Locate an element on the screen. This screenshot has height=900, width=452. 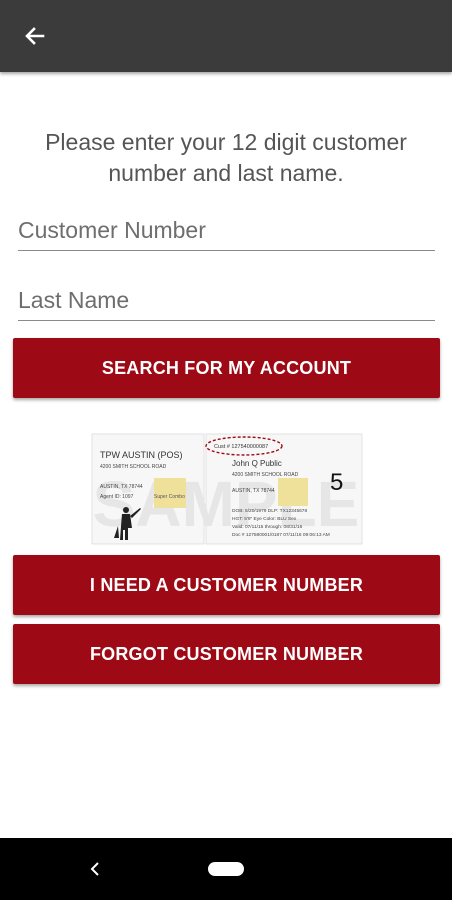
last-name-field is located at coordinates (226, 300).